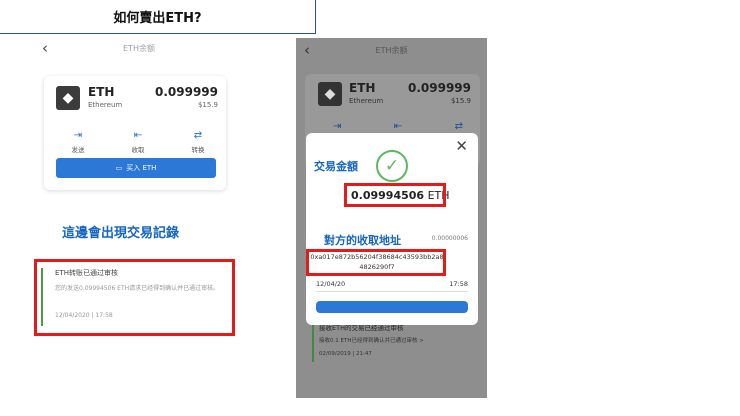  What do you see at coordinates (121, 233) in the screenshot?
I see `annotation-note: 這邊會出現交易記錄` at bounding box center [121, 233].